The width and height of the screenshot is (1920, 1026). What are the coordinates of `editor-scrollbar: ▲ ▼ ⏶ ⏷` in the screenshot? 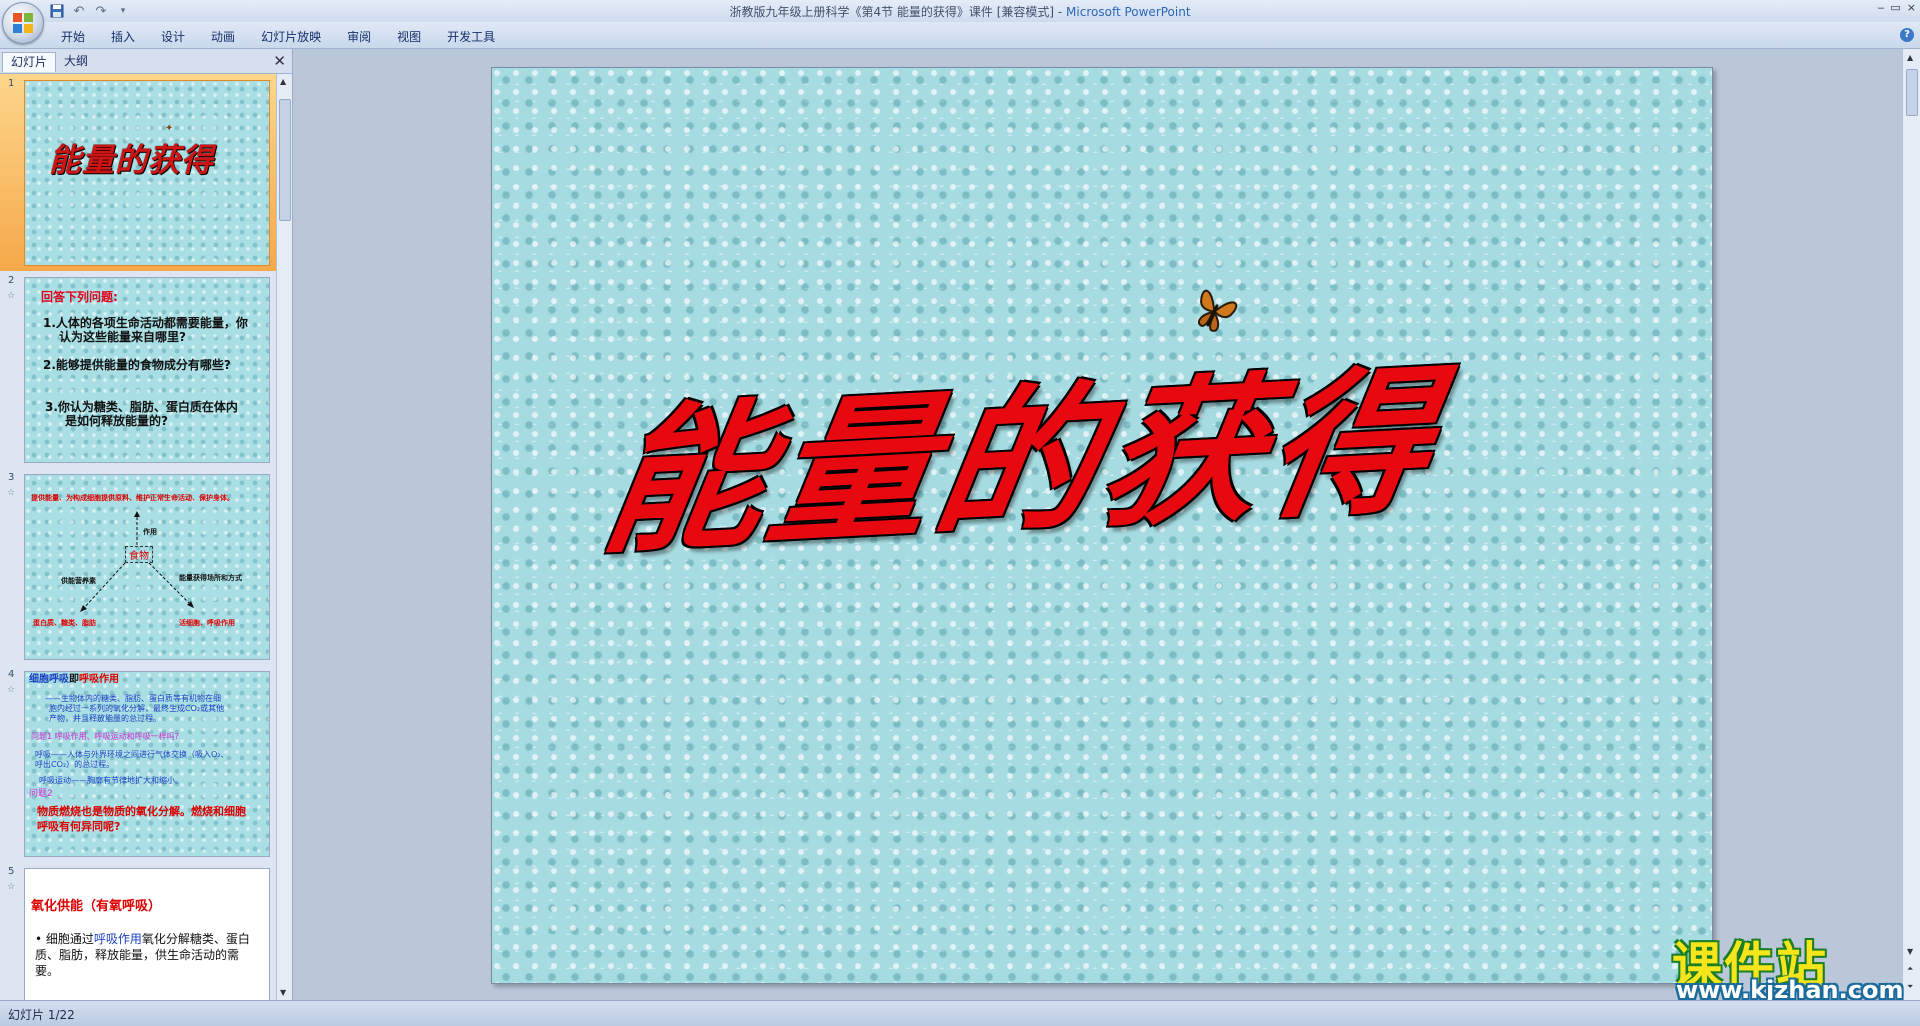 It's located at (1911, 524).